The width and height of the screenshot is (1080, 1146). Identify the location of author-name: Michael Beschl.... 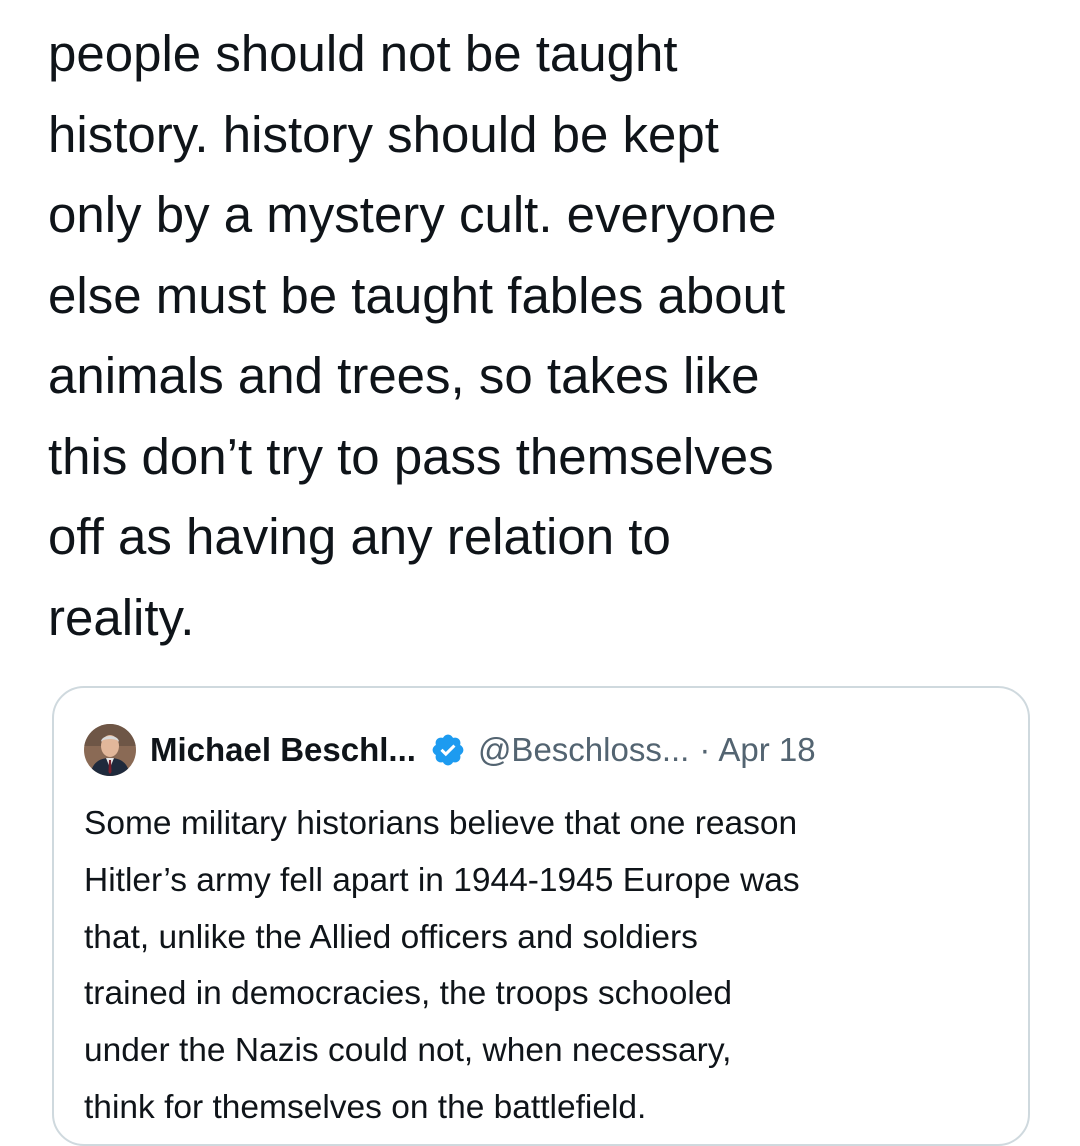
(283, 750).